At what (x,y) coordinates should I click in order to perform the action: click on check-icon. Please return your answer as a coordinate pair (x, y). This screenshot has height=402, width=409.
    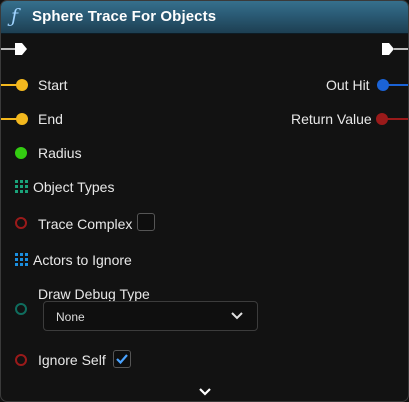
    Looking at the image, I should click on (122, 359).